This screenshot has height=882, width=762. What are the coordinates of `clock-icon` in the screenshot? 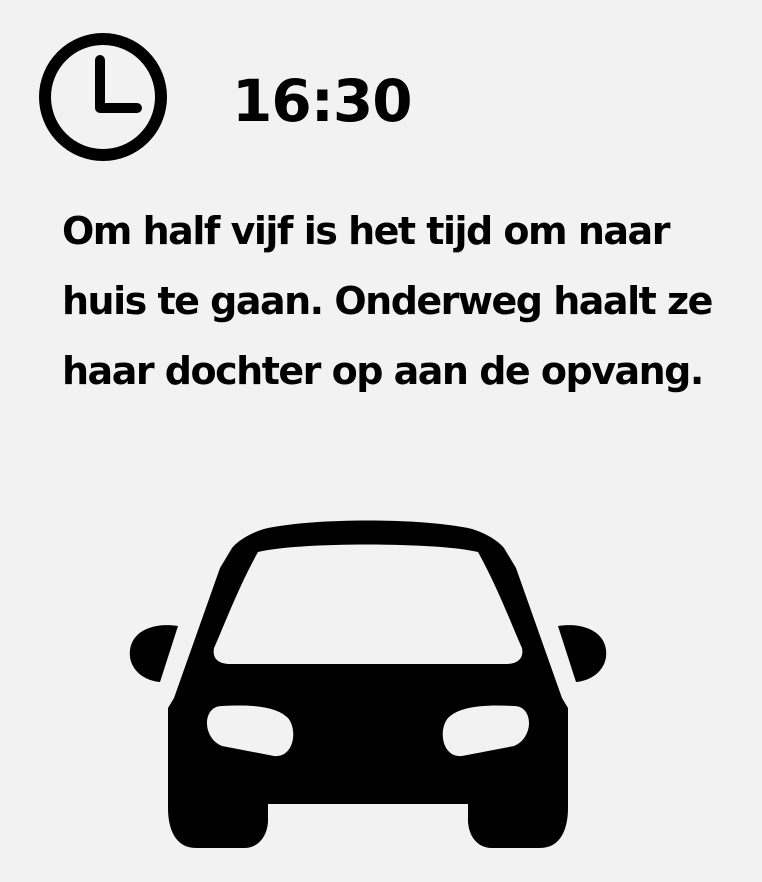 It's located at (103, 97).